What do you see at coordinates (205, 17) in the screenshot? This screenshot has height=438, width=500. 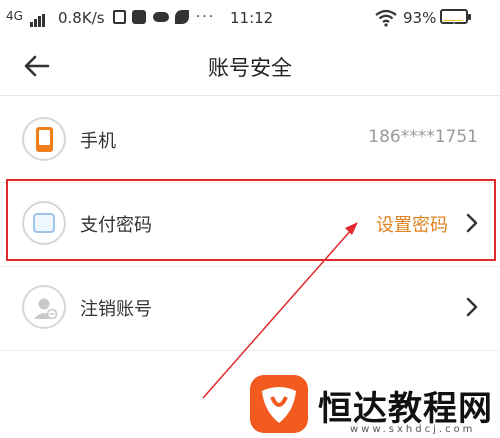 I see `more-icon: ···` at bounding box center [205, 17].